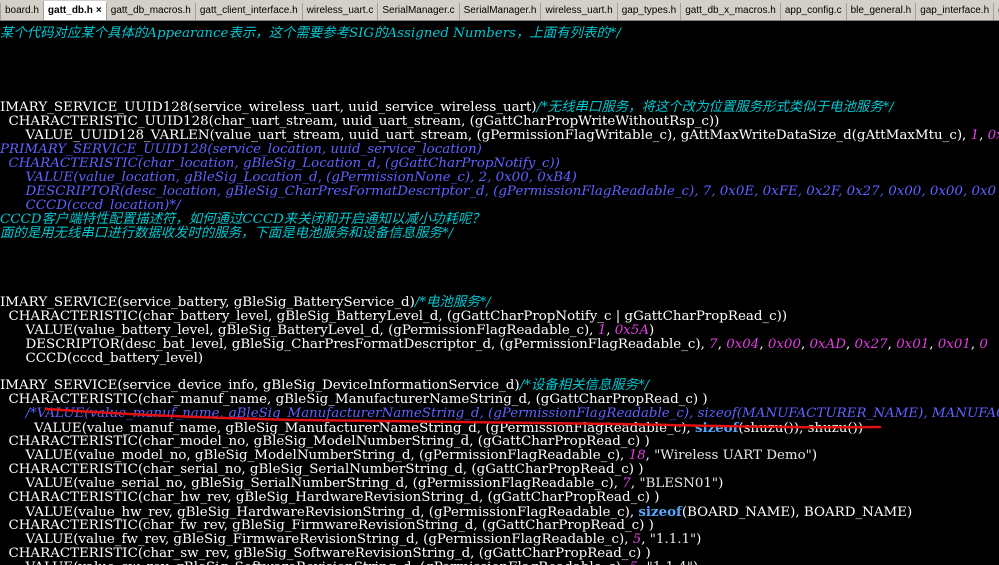 This screenshot has width=999, height=565. I want to click on tab-label: app_config.c, so click(813, 10).